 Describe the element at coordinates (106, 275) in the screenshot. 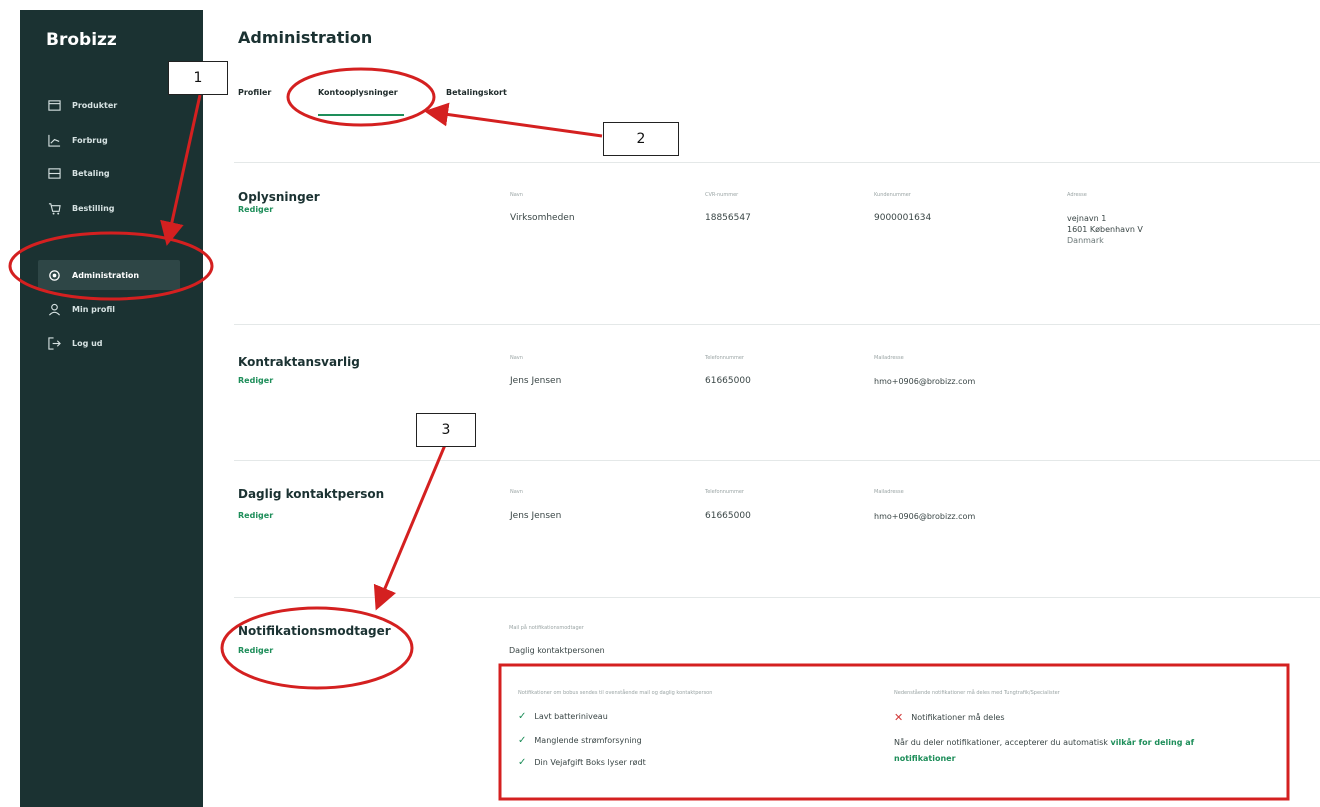

I see `sidebar-item-label: Administration` at that location.